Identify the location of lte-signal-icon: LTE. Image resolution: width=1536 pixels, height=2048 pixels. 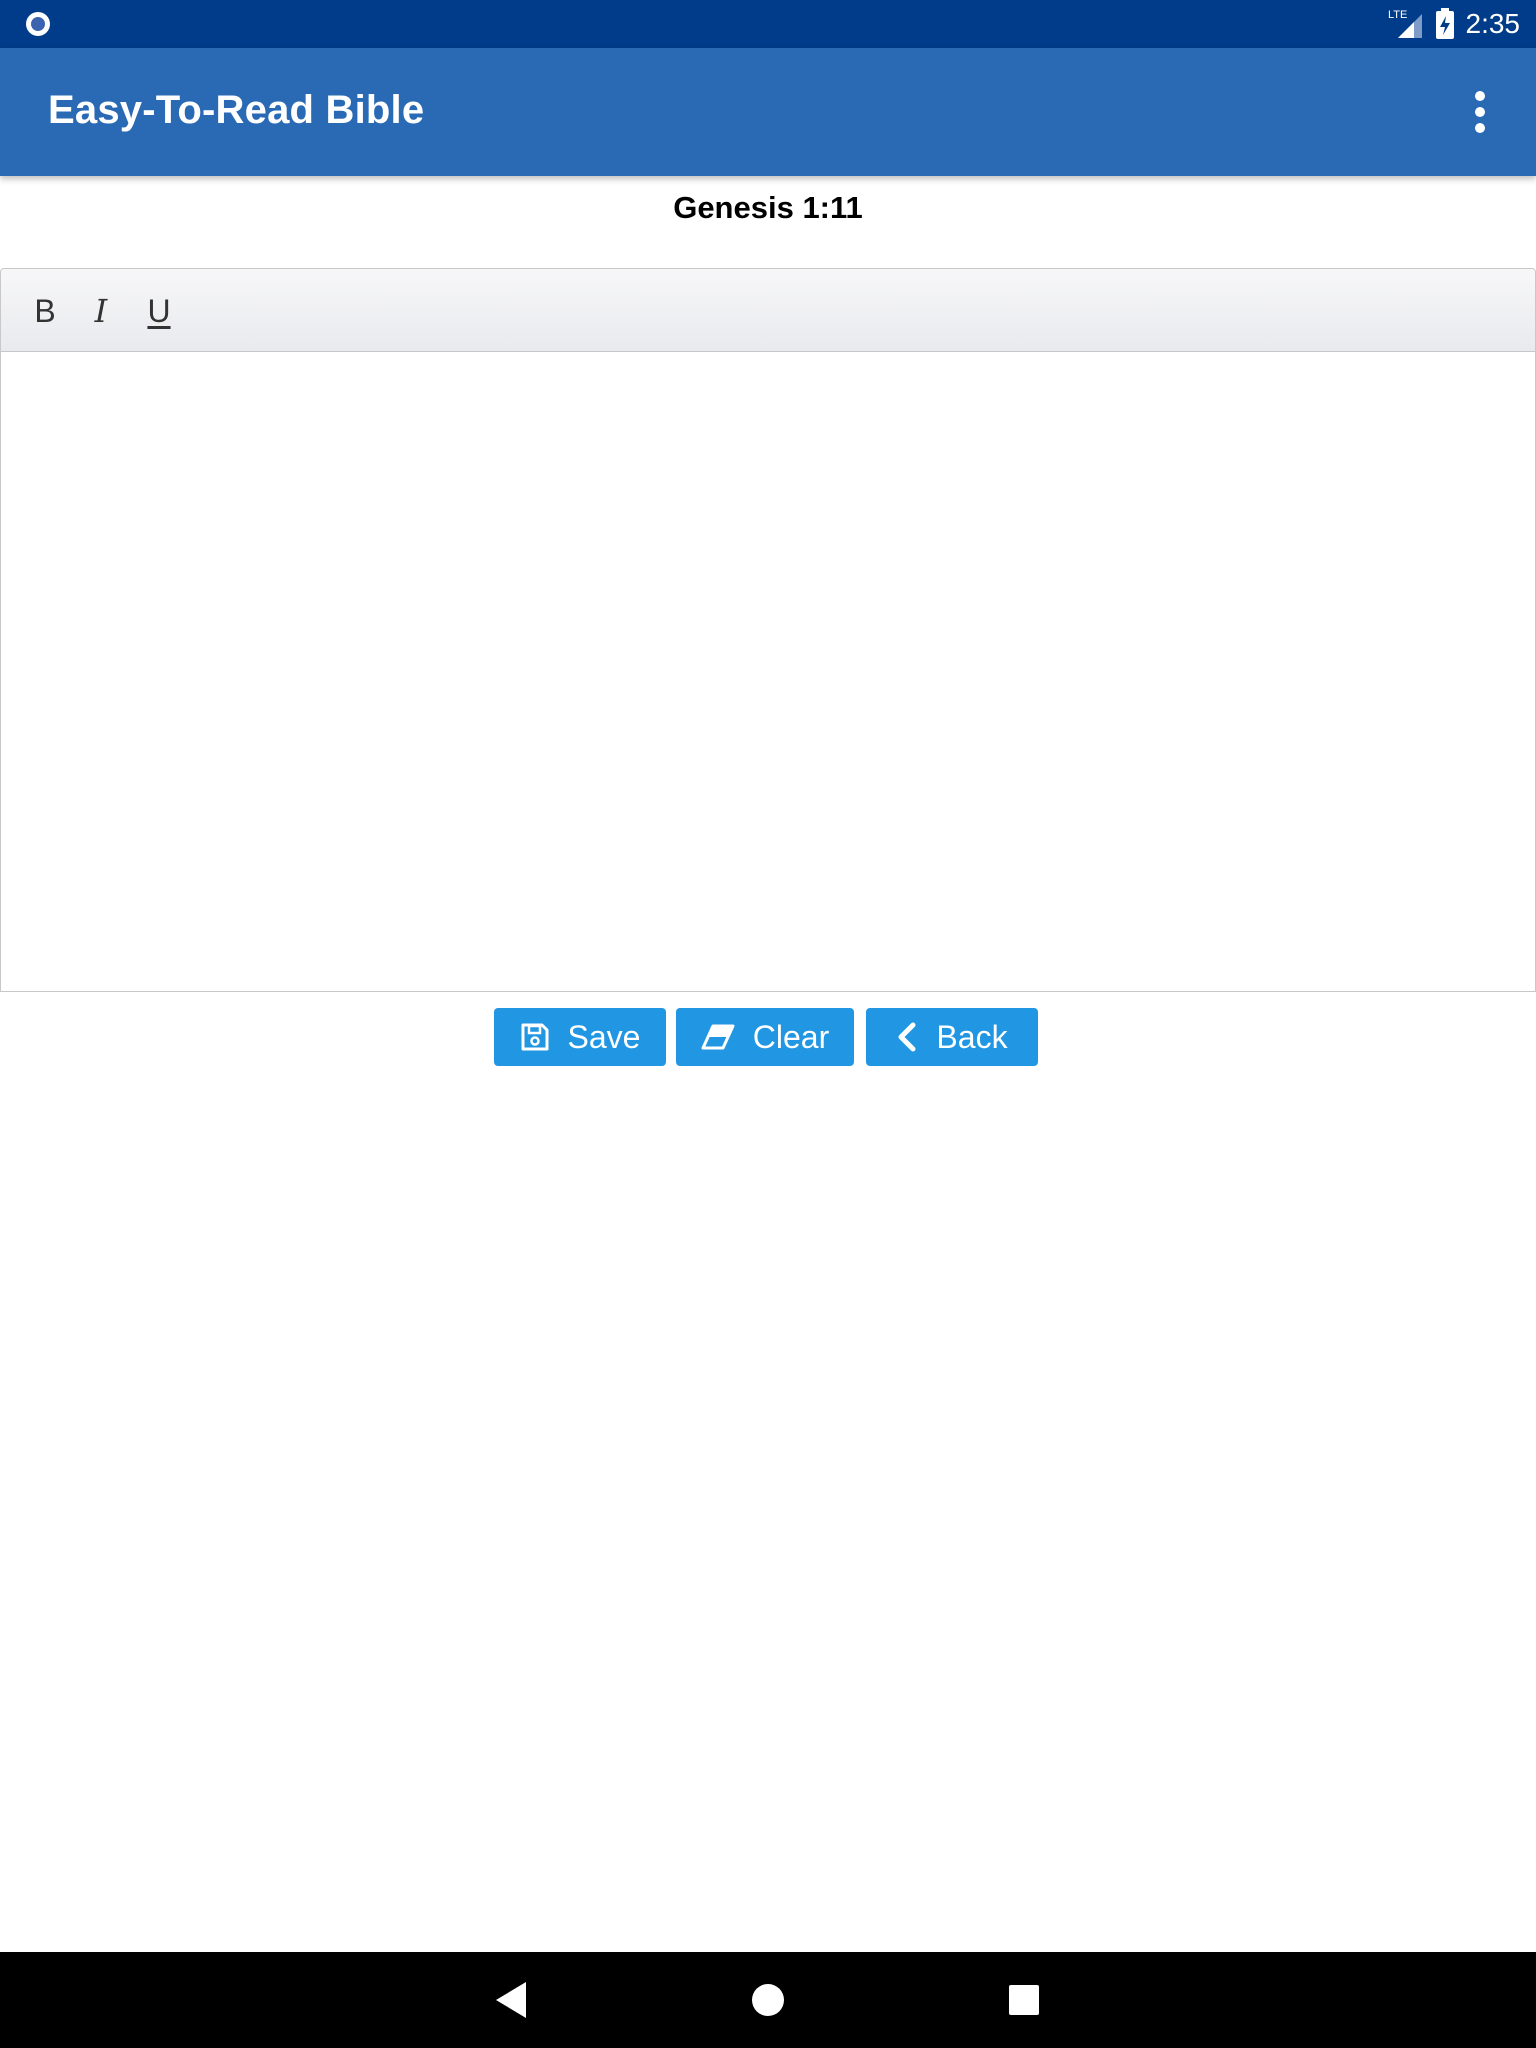
(1405, 23).